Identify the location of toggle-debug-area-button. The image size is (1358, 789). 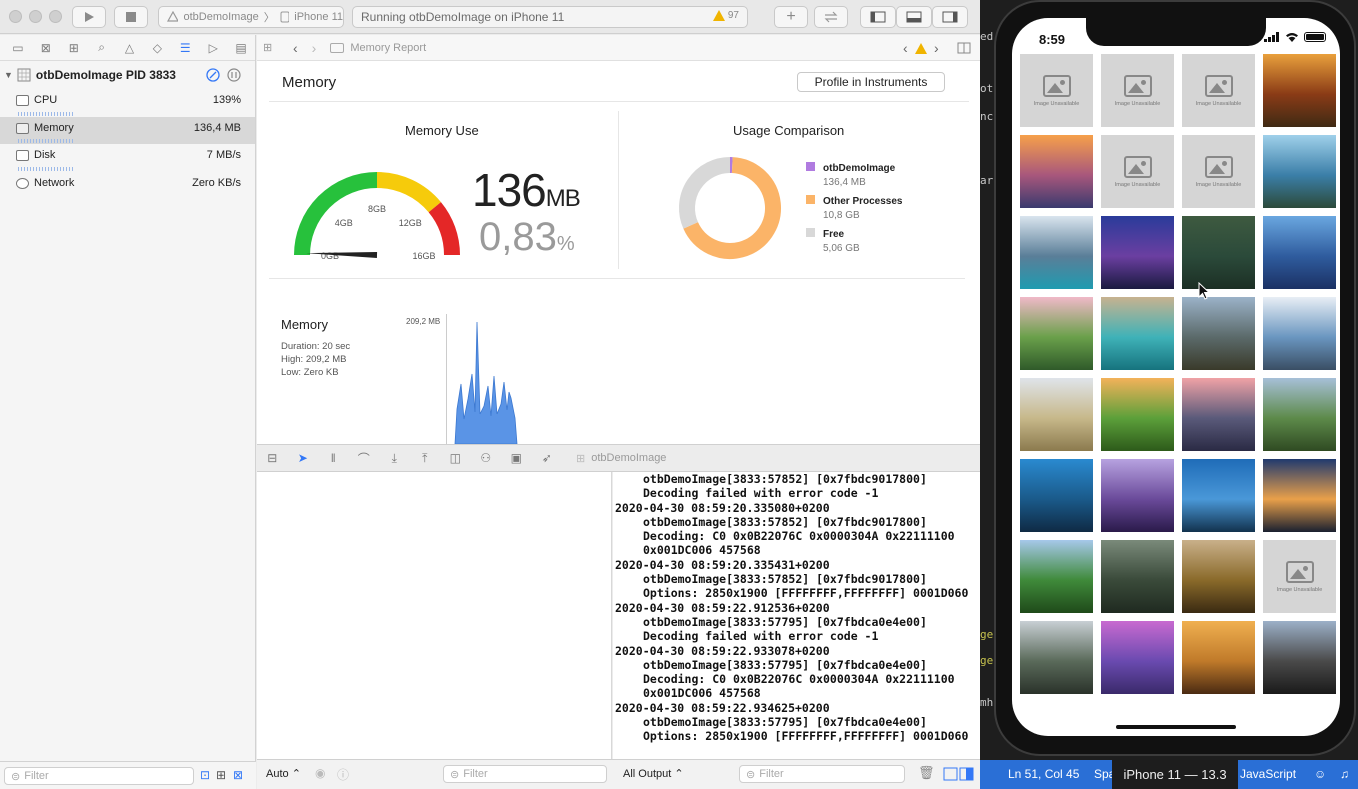
(914, 17).